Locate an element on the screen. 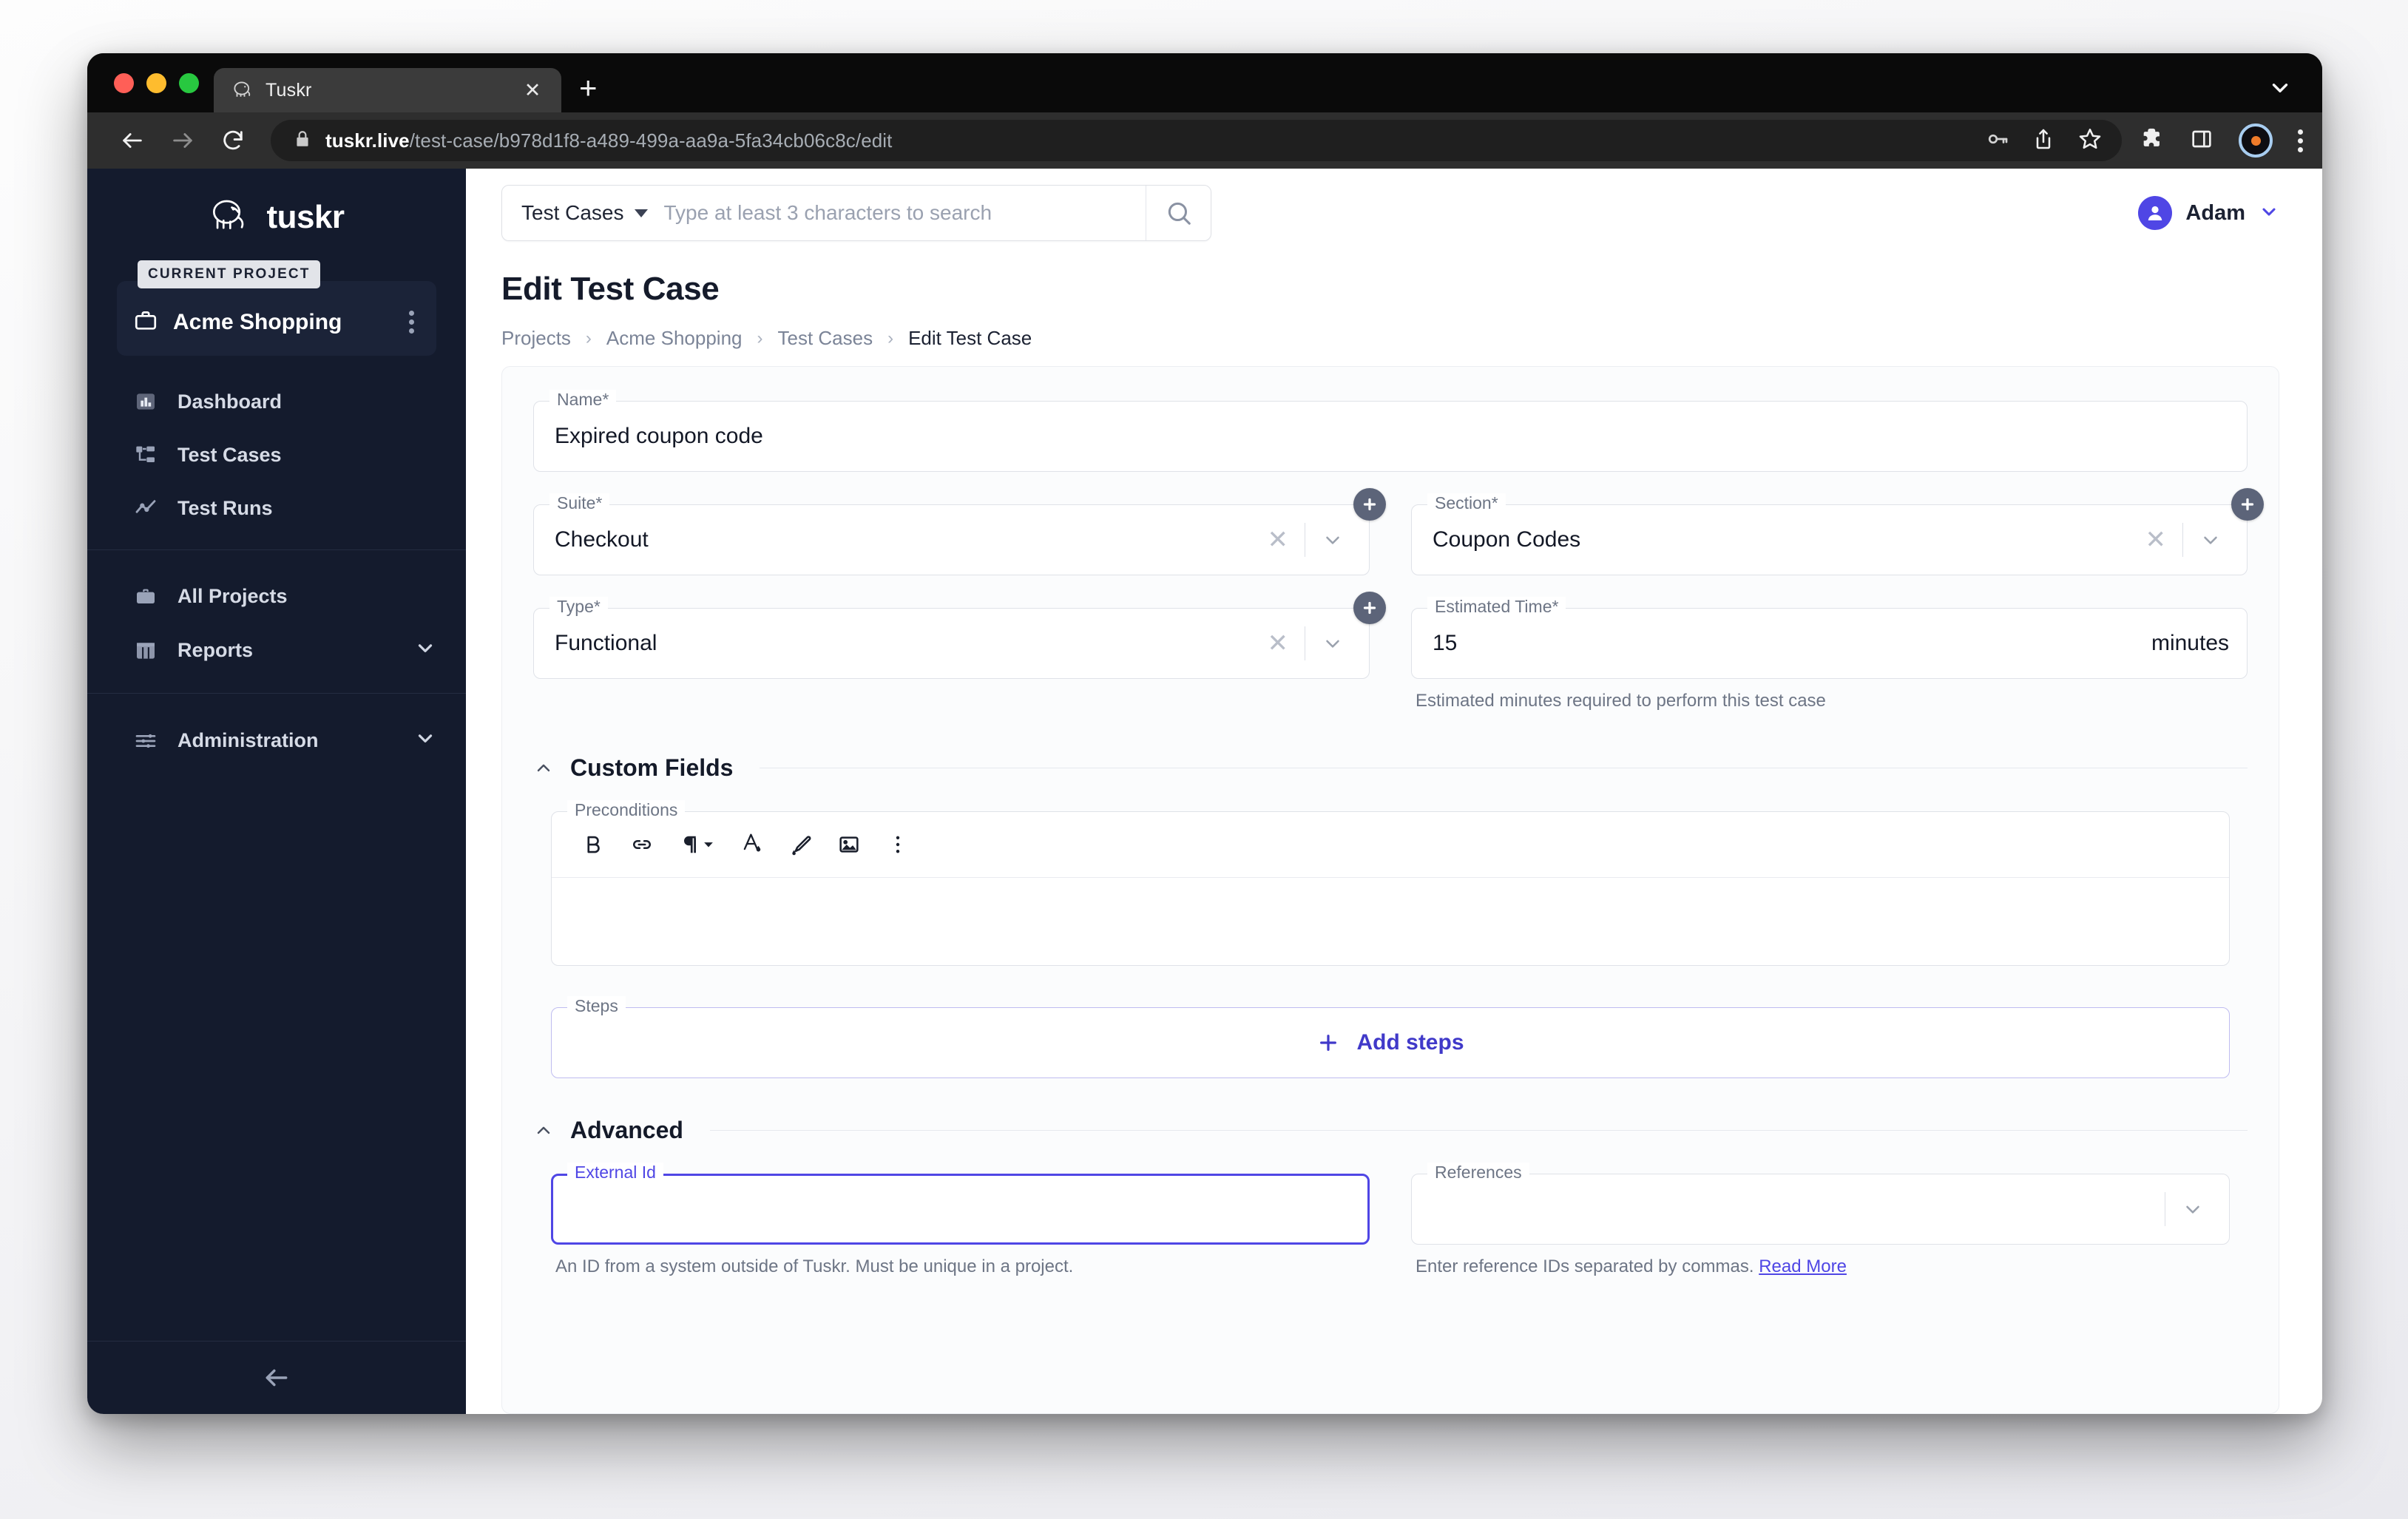 The height and width of the screenshot is (1519, 2408). sidebar-collapse-button is located at coordinates (276, 1377).